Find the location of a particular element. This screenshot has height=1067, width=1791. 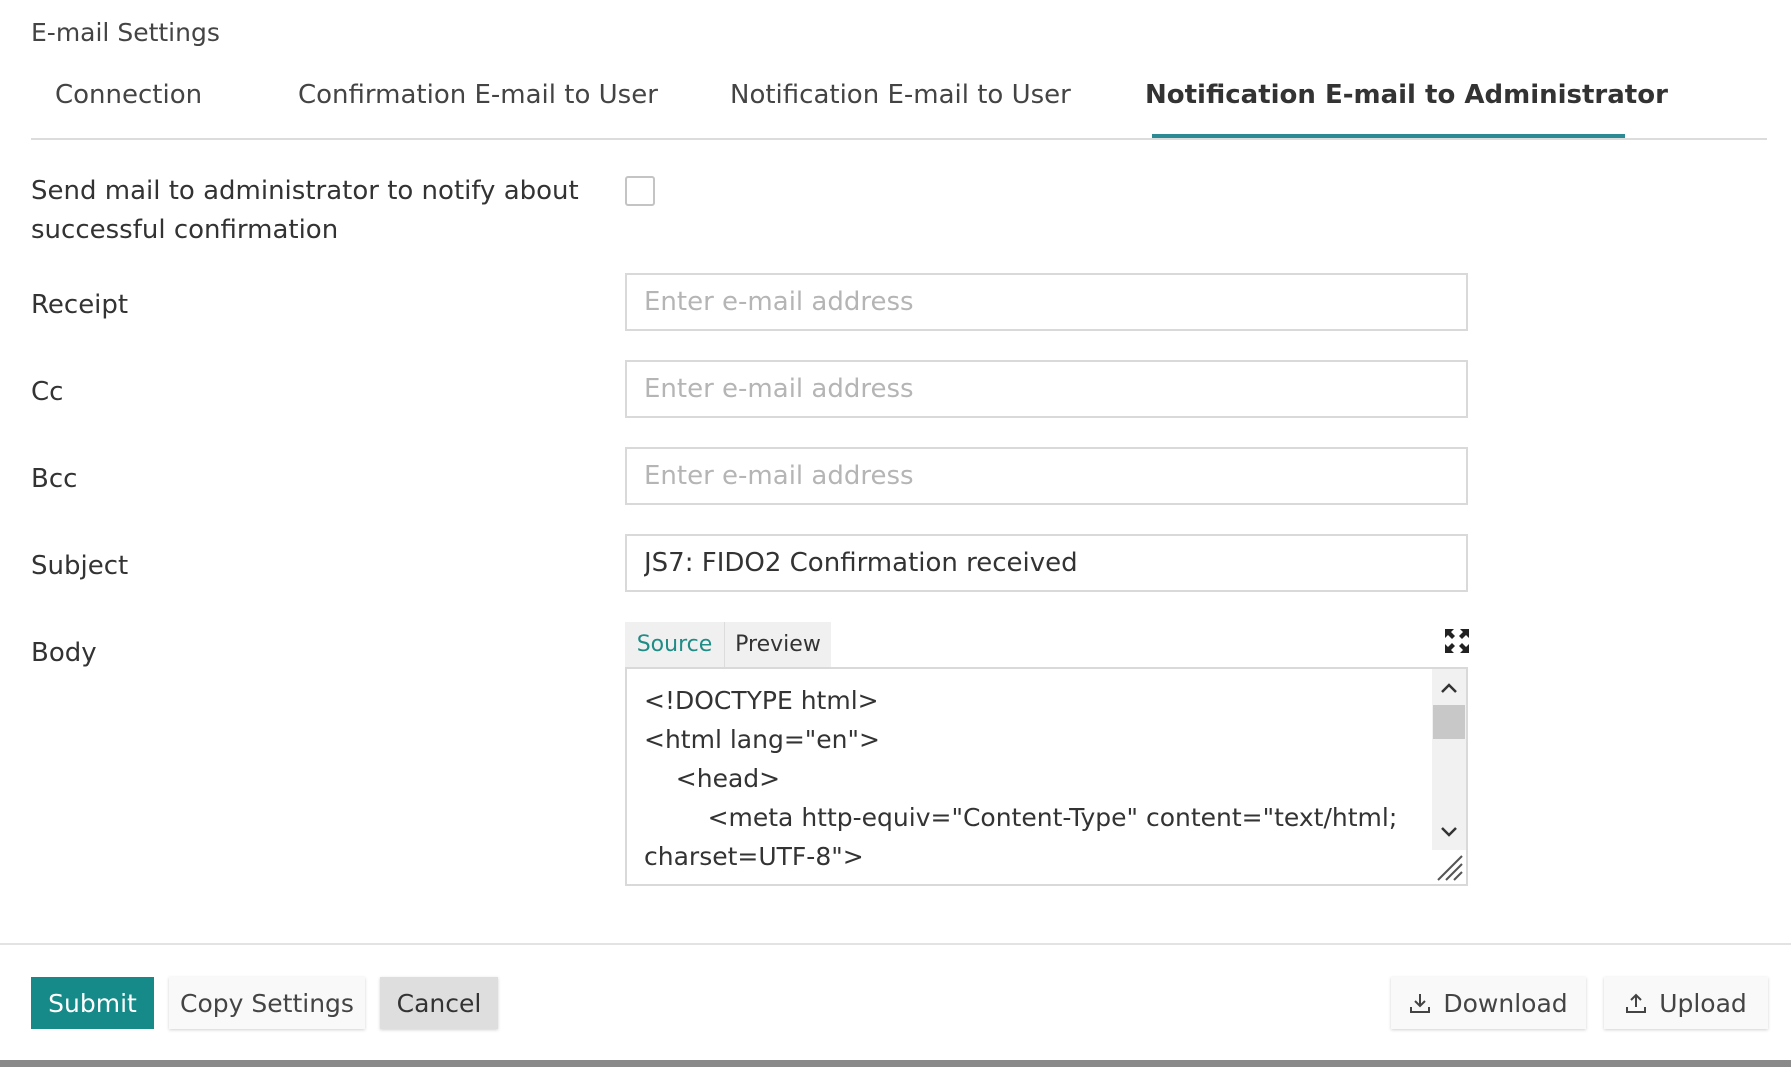

receipt-field is located at coordinates (1046, 302).